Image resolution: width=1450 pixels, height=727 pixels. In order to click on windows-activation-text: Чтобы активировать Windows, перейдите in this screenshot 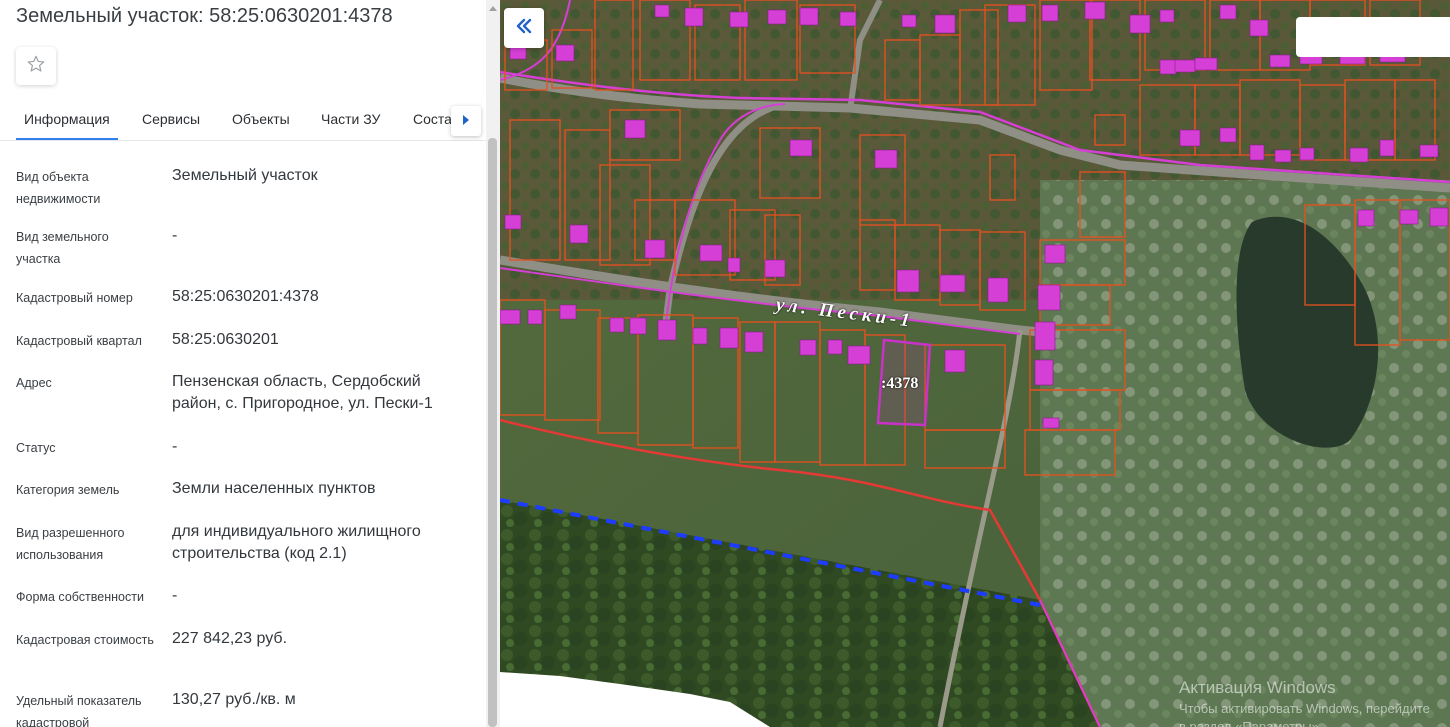, I will do `click(1304, 708)`.